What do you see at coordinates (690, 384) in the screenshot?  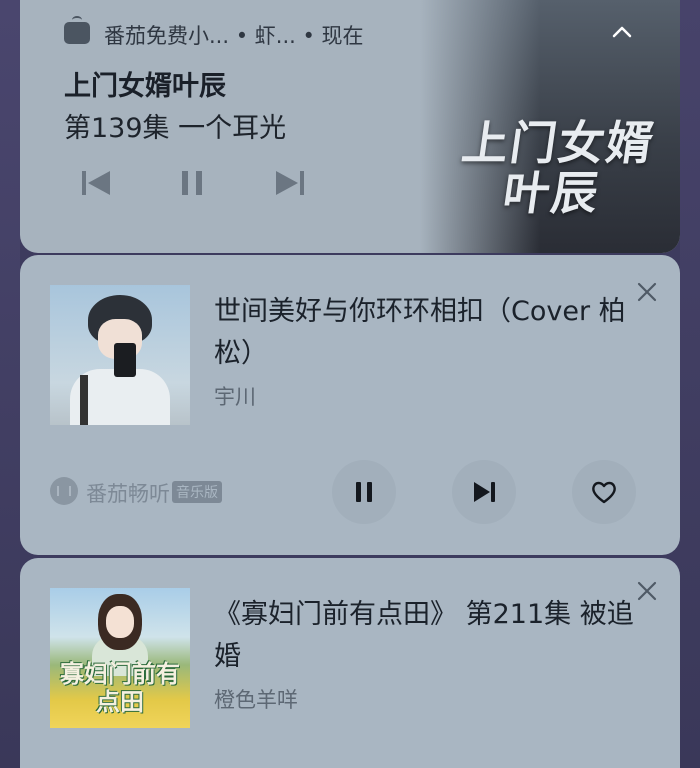 I see `background-right` at bounding box center [690, 384].